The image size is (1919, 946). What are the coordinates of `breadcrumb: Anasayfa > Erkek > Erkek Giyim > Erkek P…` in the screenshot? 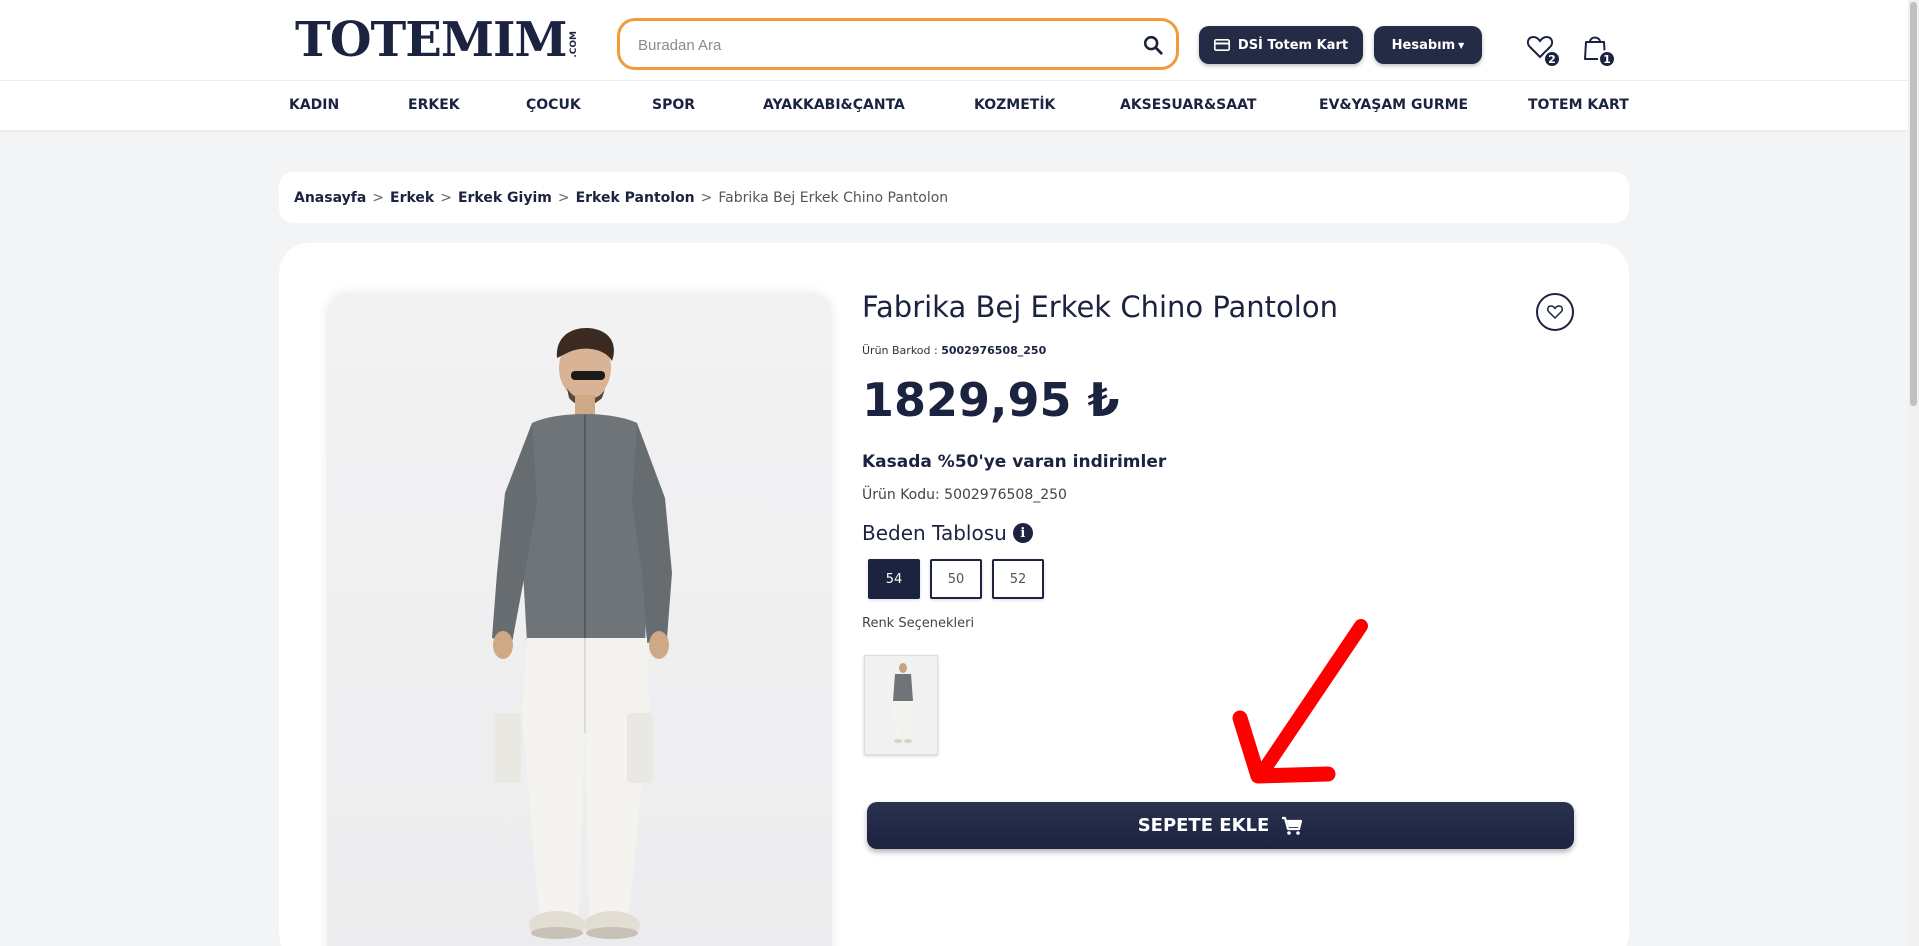 It's located at (954, 197).